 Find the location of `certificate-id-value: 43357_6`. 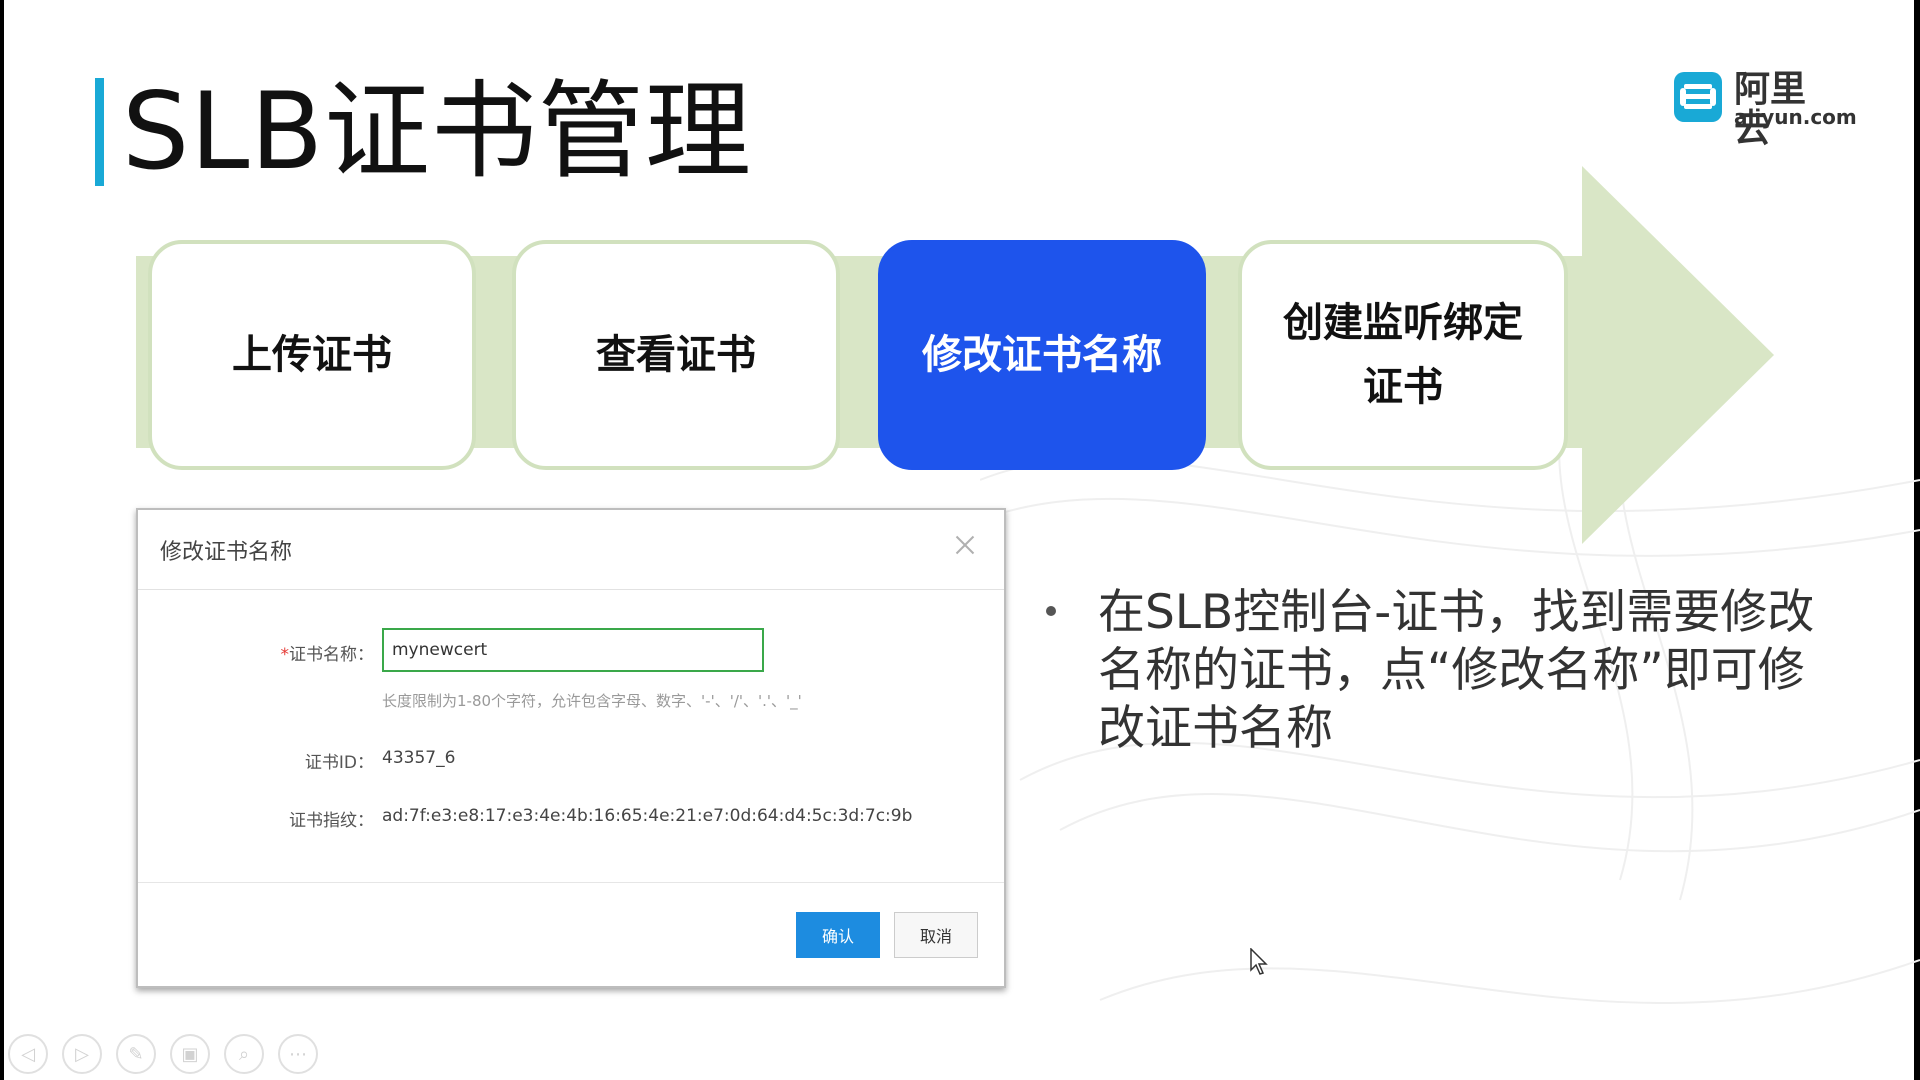

certificate-id-value: 43357_6 is located at coordinates (419, 758).